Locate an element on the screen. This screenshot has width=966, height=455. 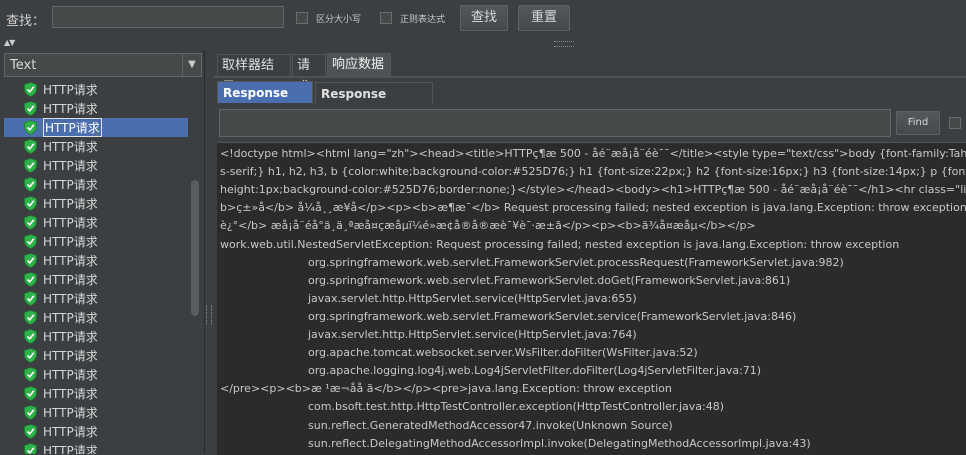
vertical-splitter-grip-icon is located at coordinates (209, 315).